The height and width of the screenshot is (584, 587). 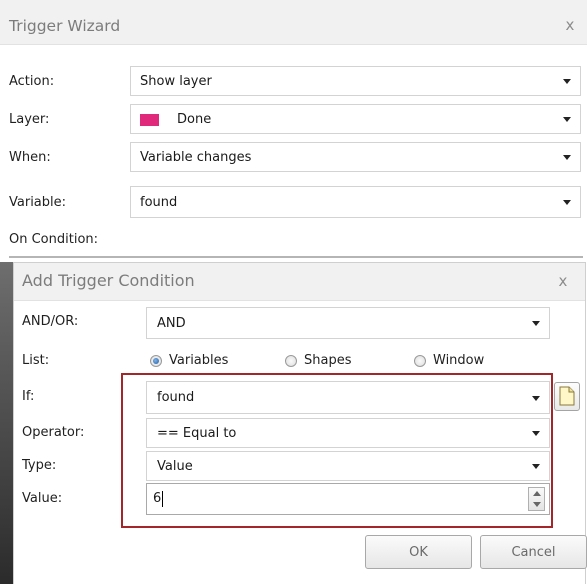 I want to click on variable-dropdown: found, so click(x=355, y=202).